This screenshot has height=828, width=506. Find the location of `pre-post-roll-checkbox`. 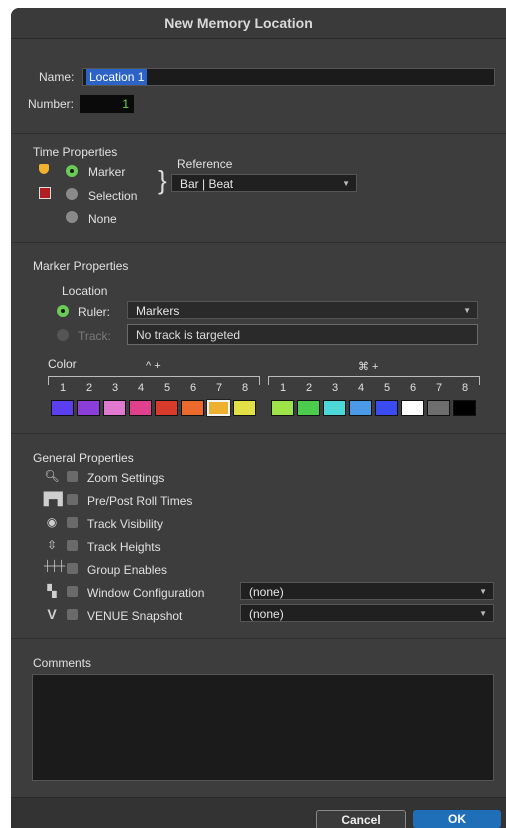

pre-post-roll-checkbox is located at coordinates (72, 499).